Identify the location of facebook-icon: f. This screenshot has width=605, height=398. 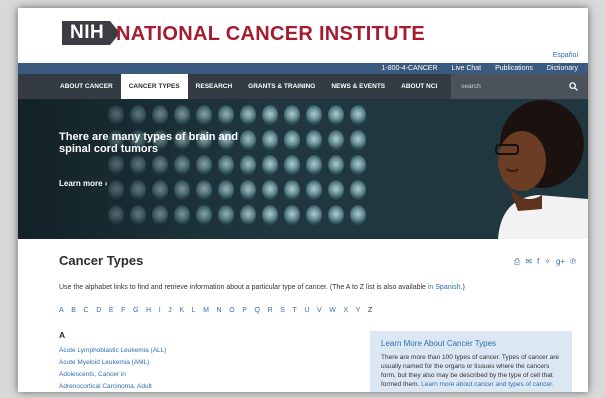
(538, 262).